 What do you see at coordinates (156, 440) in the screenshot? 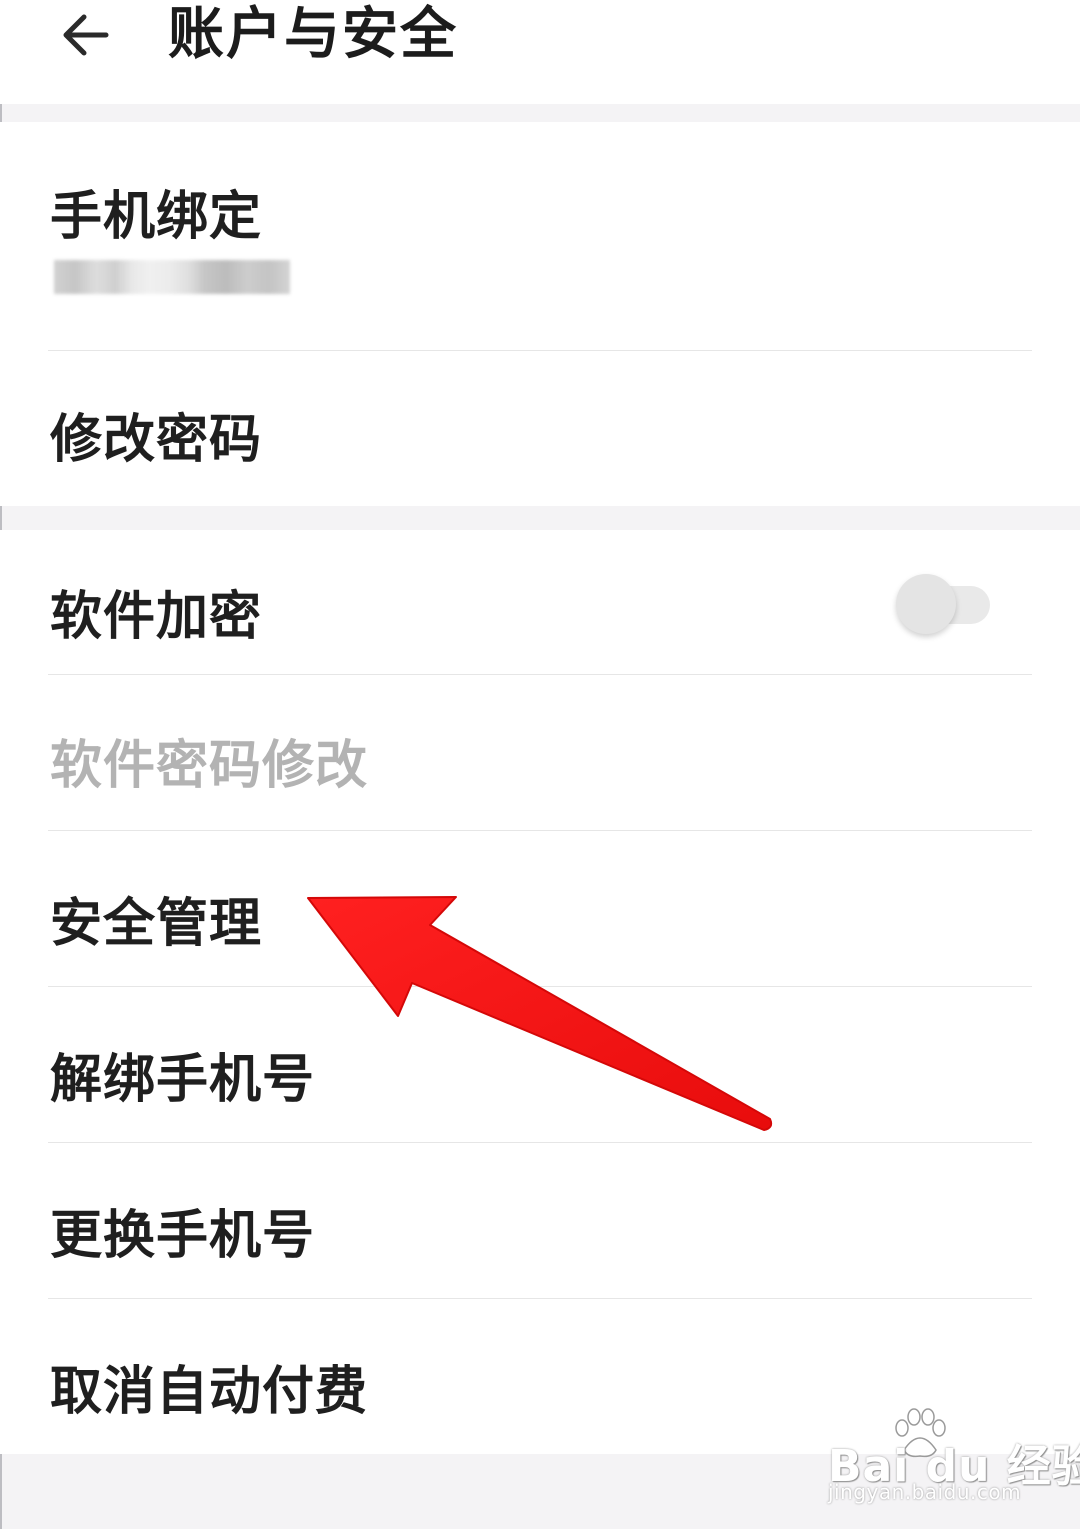
I see `change-password-label: 修改密码` at bounding box center [156, 440].